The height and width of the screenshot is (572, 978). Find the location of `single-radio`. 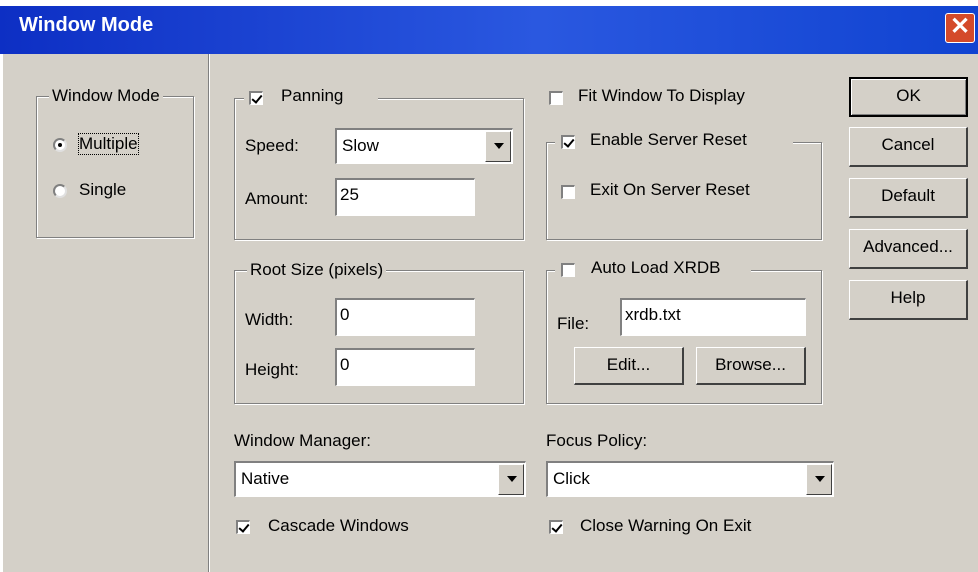

single-radio is located at coordinates (60, 191).